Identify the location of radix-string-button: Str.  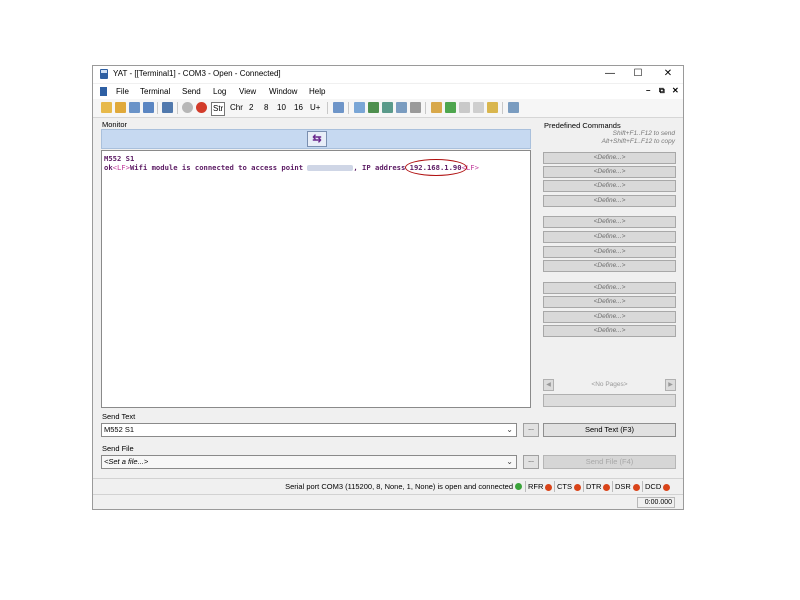
(218, 109).